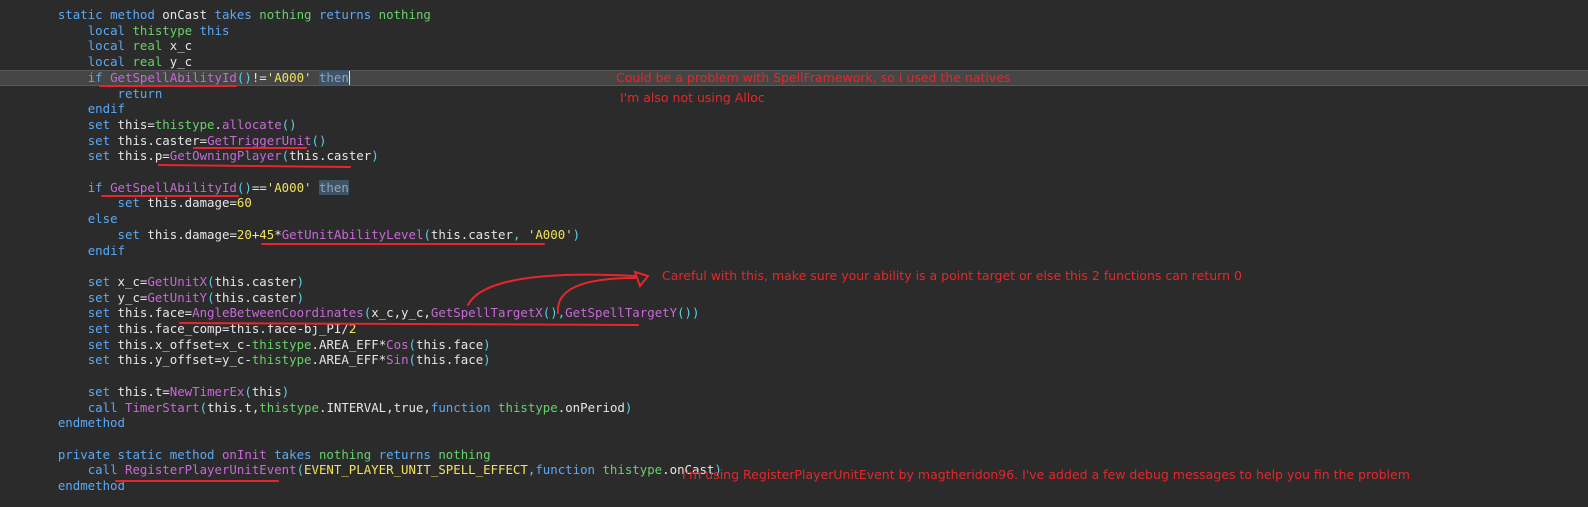  Describe the element at coordinates (259, 140) in the screenshot. I see `code-token: GetTriggerUnit` at that location.